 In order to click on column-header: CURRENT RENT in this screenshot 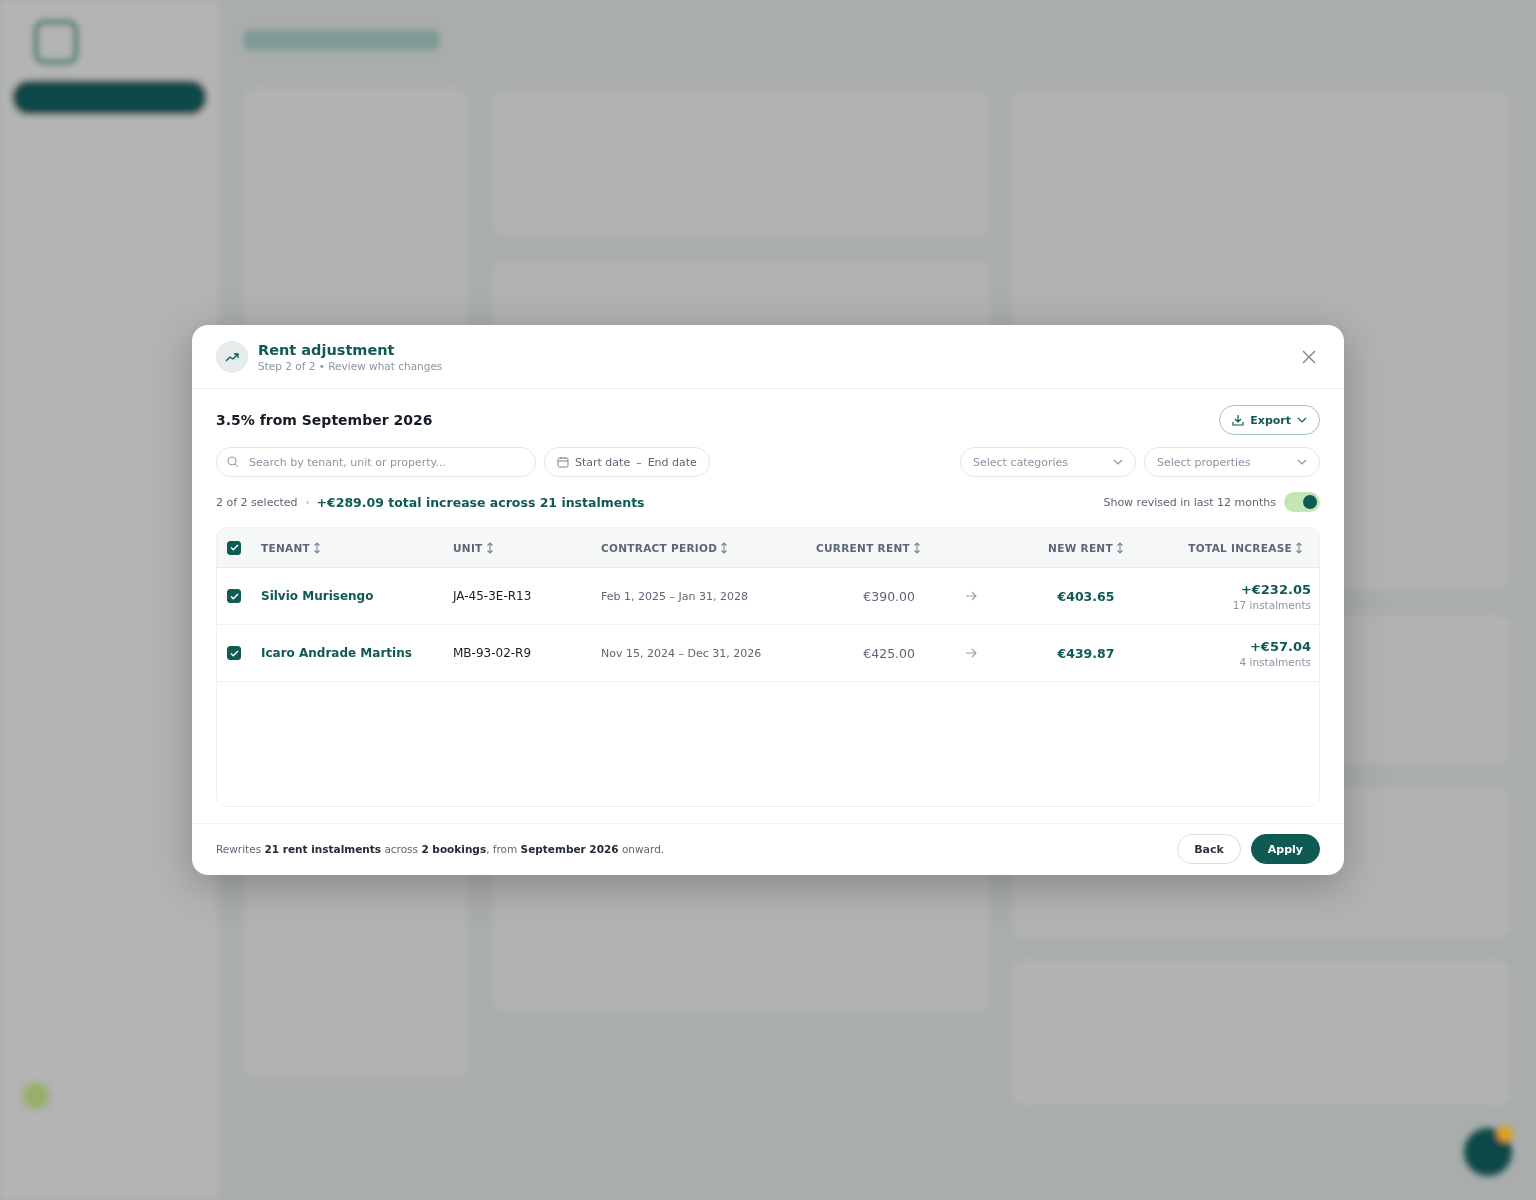, I will do `click(868, 547)`.